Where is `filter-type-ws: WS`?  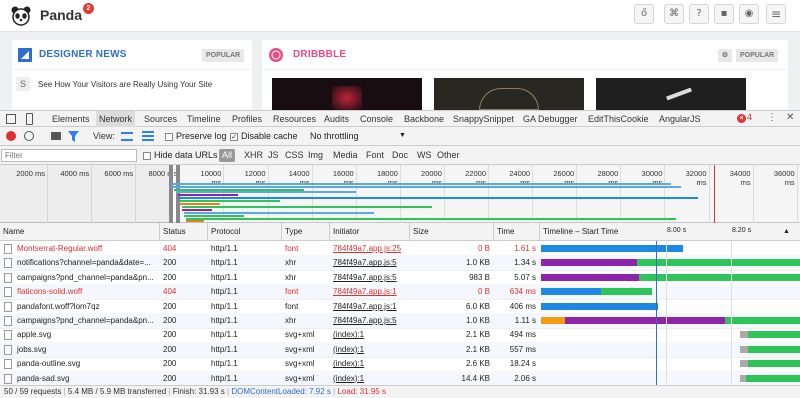
filter-type-ws: WS is located at coordinates (424, 155).